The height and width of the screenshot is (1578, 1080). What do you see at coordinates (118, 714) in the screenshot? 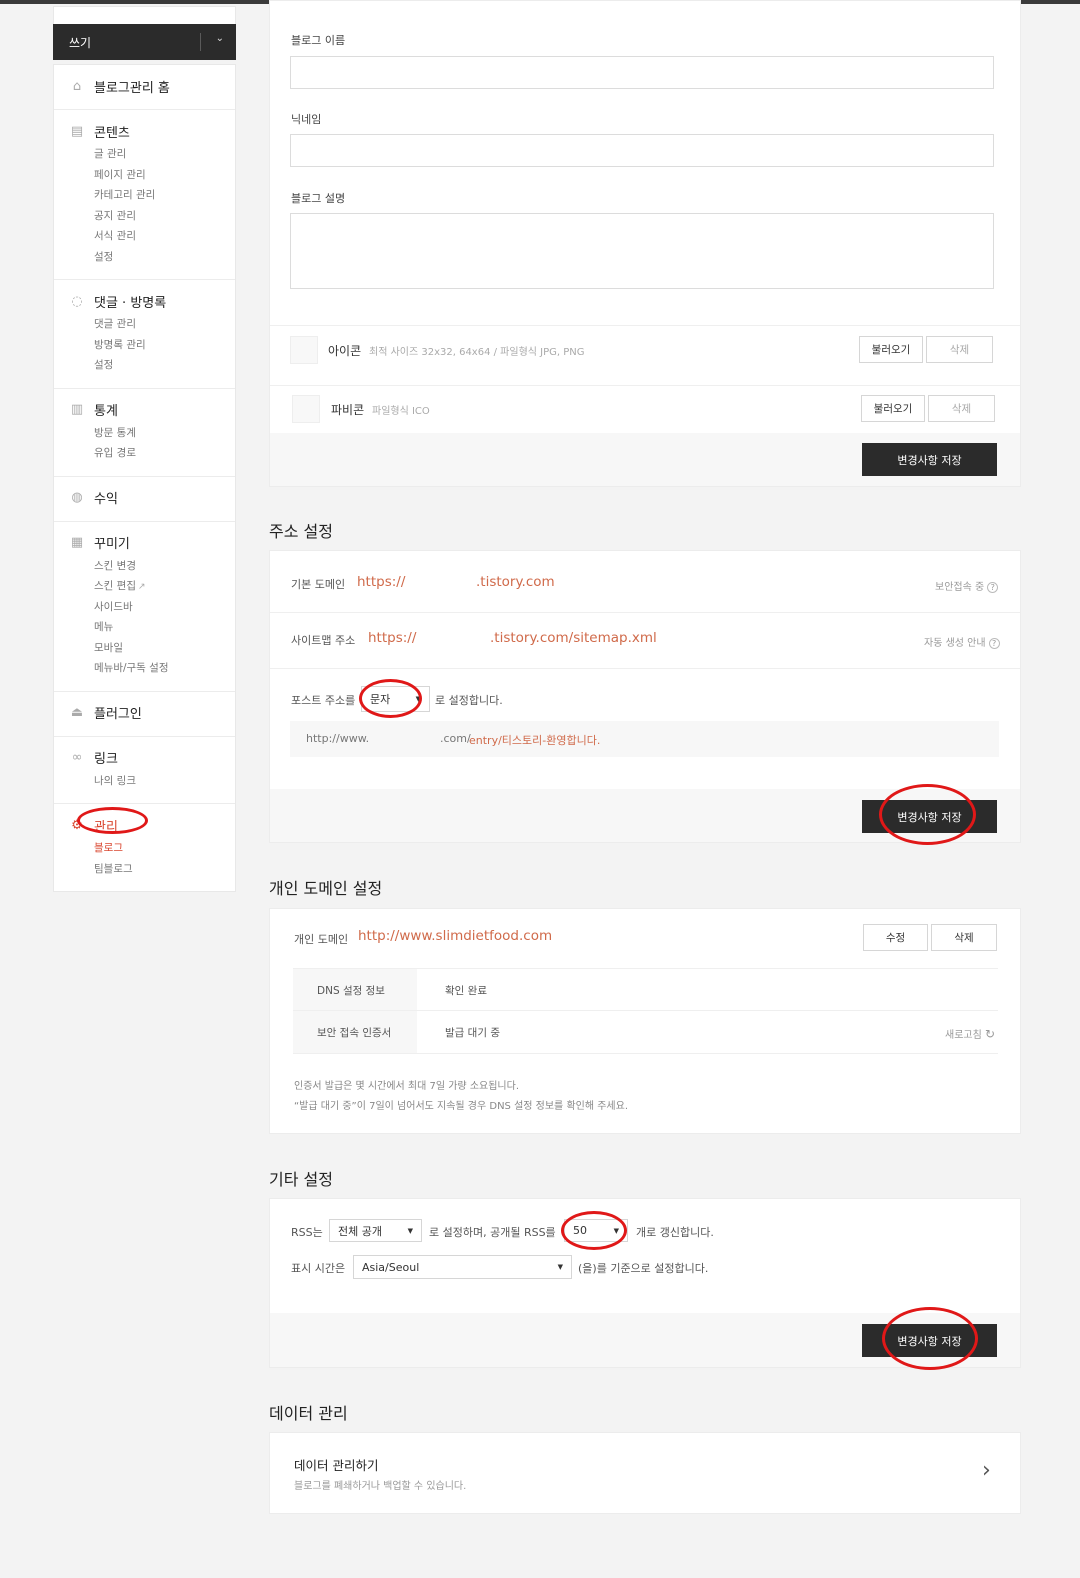
I see `sidebar-item-label: 플러그인` at bounding box center [118, 714].